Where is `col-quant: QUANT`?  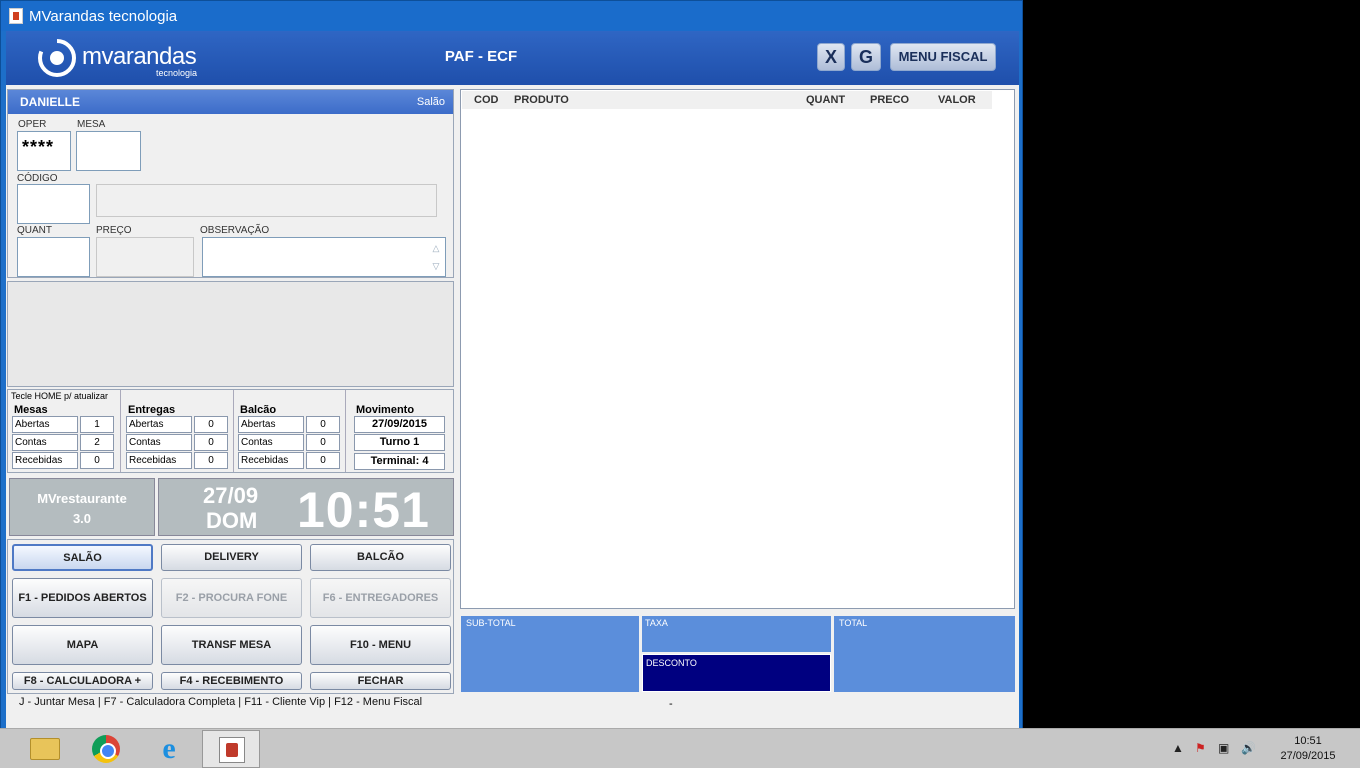
col-quant: QUANT is located at coordinates (826, 100).